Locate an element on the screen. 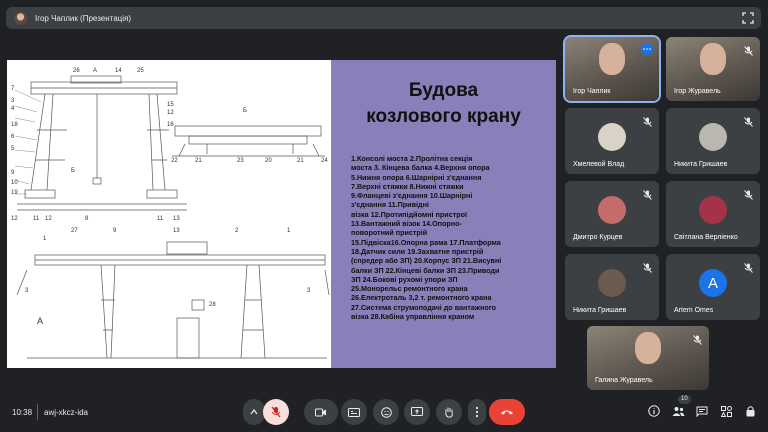 This screenshot has height=432, width=768. component-list-line: 13.Вантажний візок 14.Опорно- is located at coordinates (406, 224).